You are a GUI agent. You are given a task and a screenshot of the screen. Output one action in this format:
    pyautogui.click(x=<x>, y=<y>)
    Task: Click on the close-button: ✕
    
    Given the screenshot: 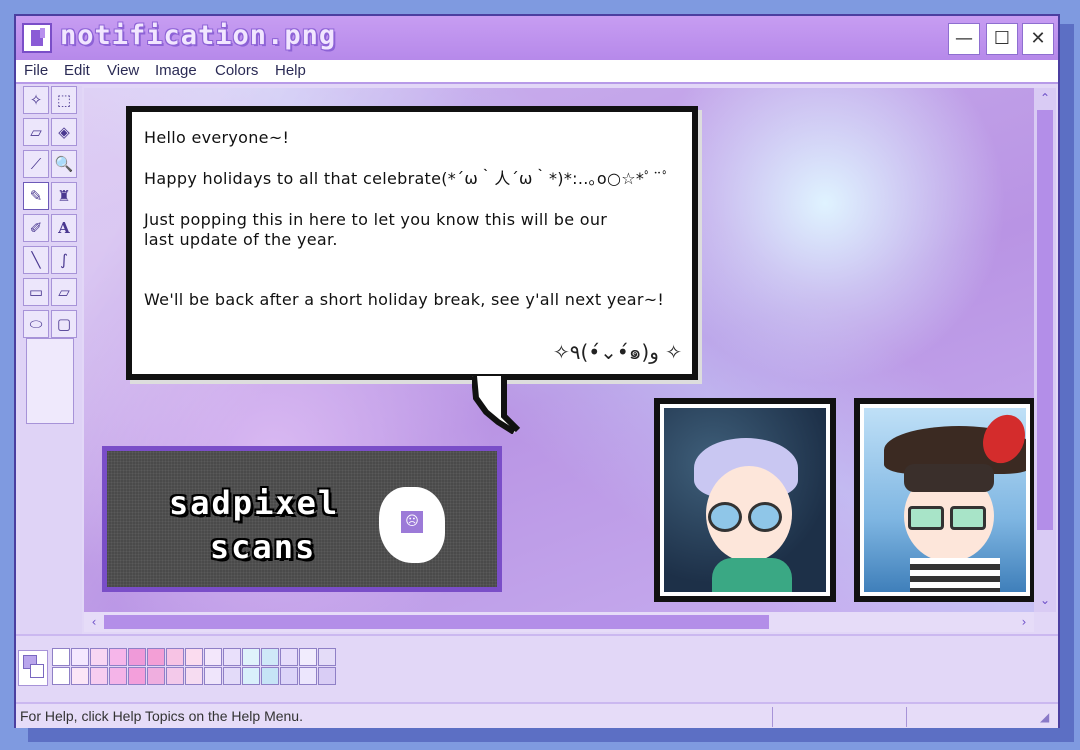 What is the action you would take?
    pyautogui.click(x=1038, y=39)
    